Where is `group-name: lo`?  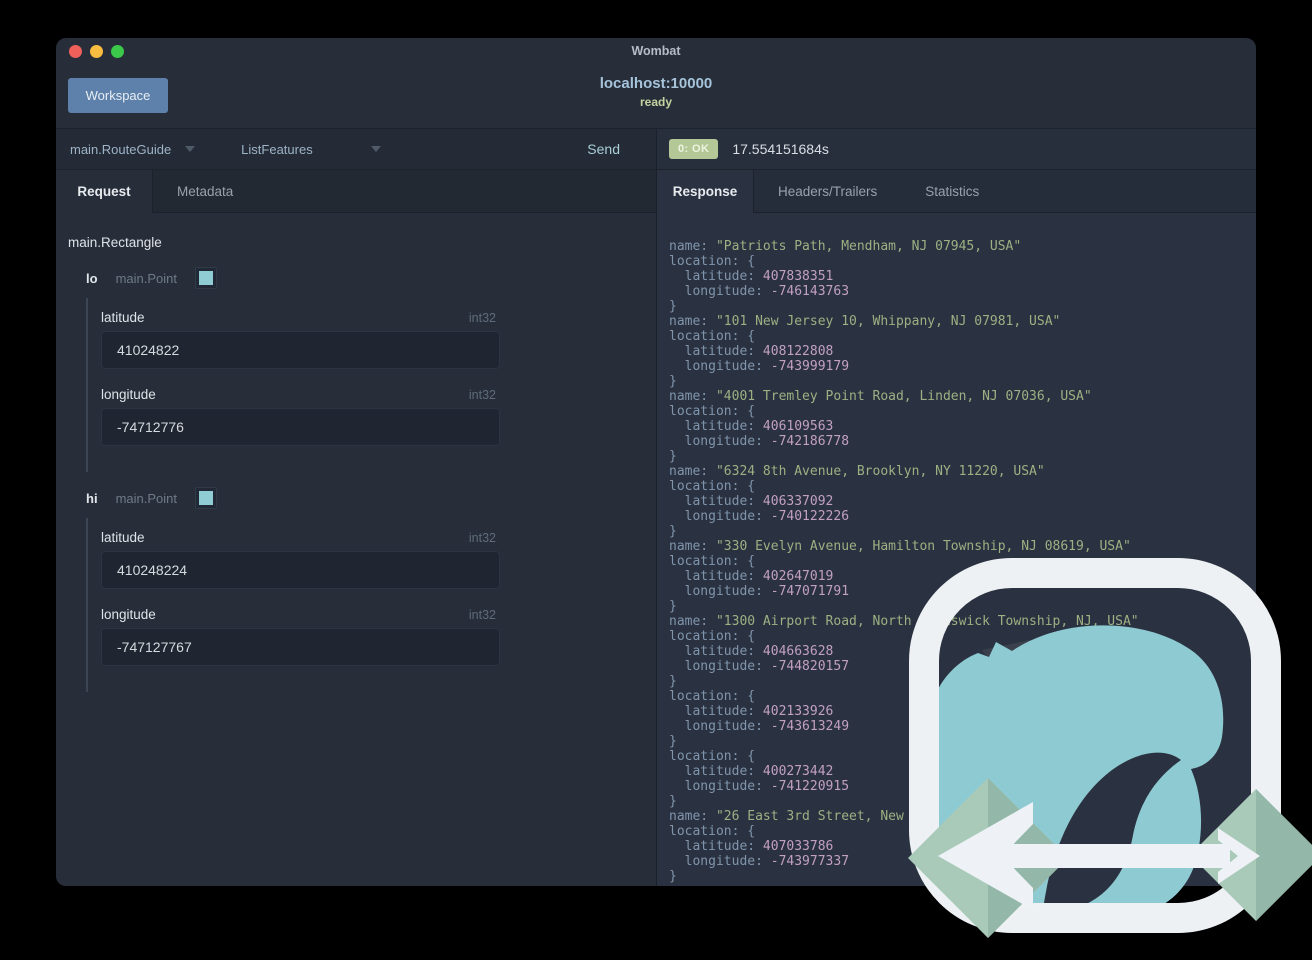
group-name: lo is located at coordinates (92, 278).